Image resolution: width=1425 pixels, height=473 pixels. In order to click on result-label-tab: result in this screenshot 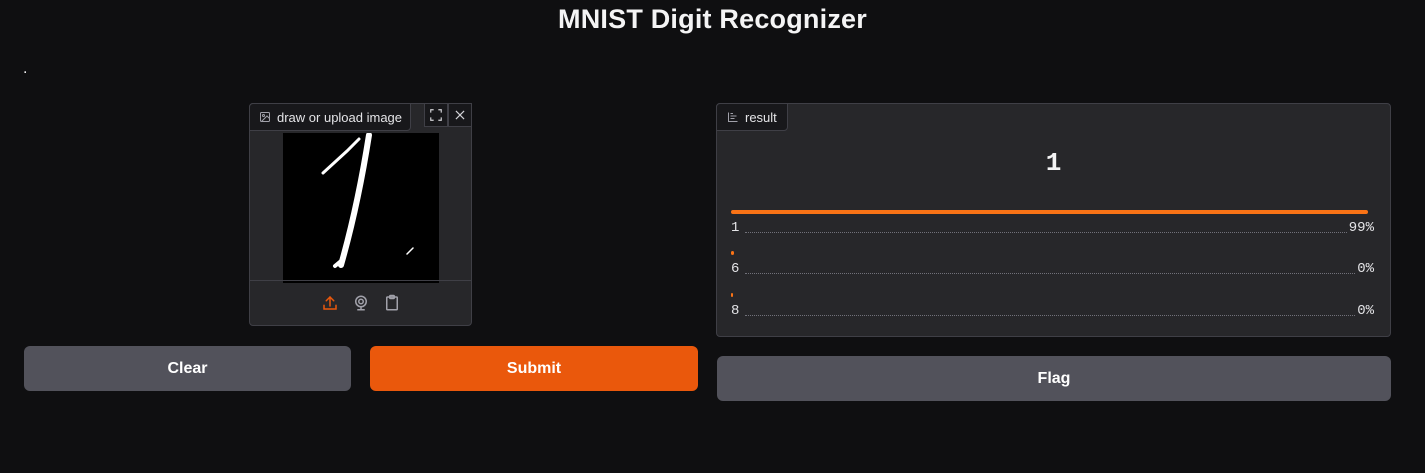, I will do `click(752, 117)`.